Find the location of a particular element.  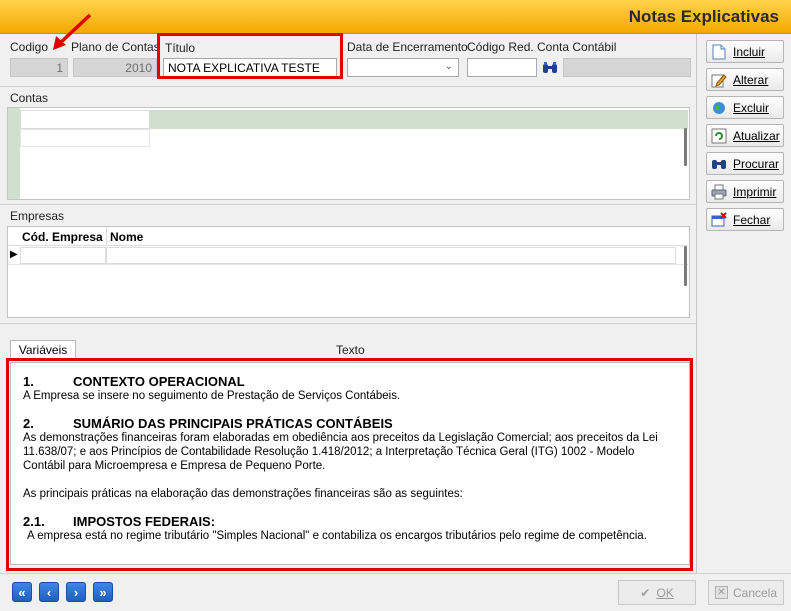

codigo-label: Codigo is located at coordinates (29, 47).